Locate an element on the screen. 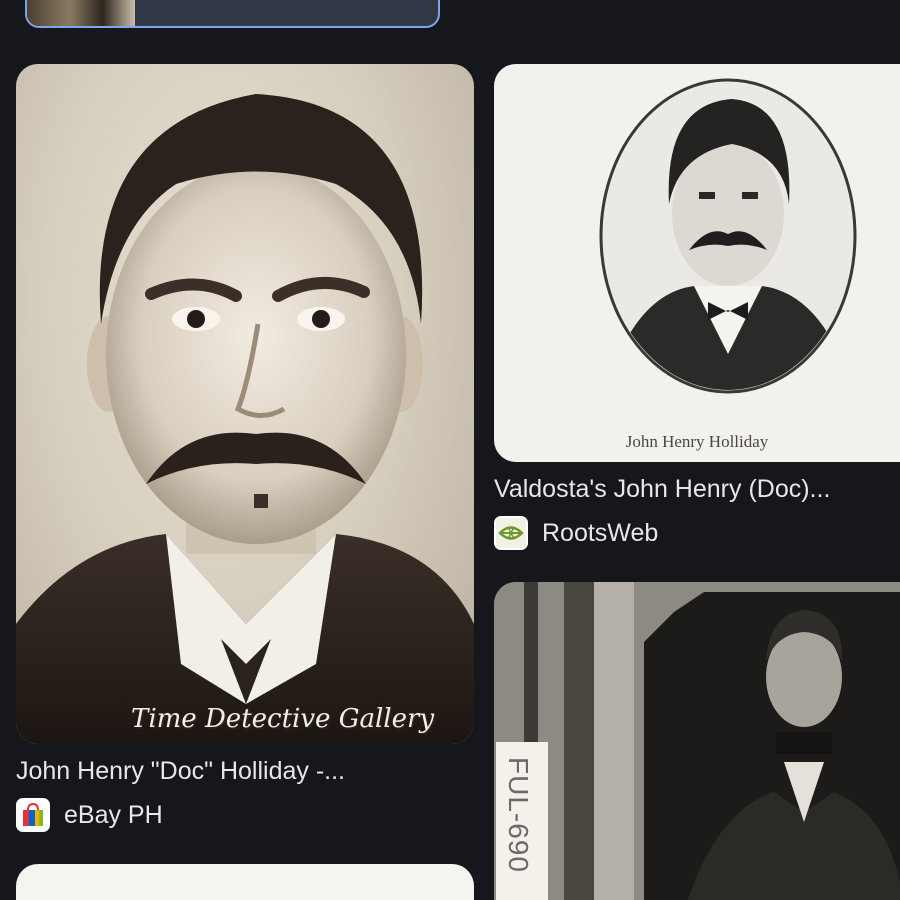 Image resolution: width=900 pixels, height=900 pixels. next-result-card is located at coordinates (245, 882).